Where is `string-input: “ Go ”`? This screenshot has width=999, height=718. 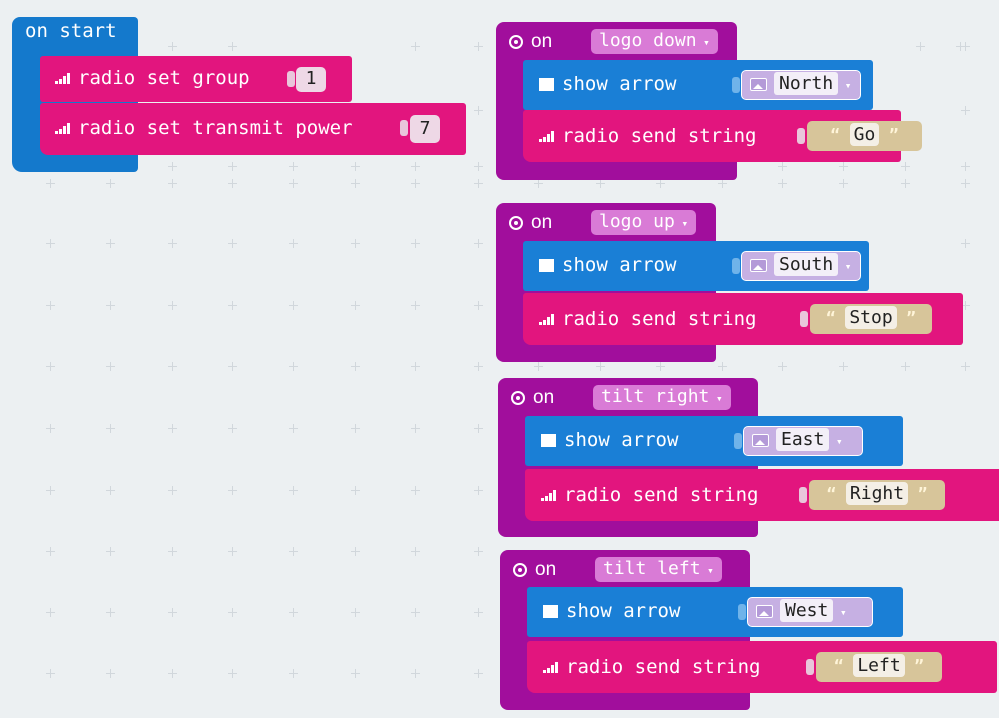 string-input: “ Go ” is located at coordinates (864, 136).